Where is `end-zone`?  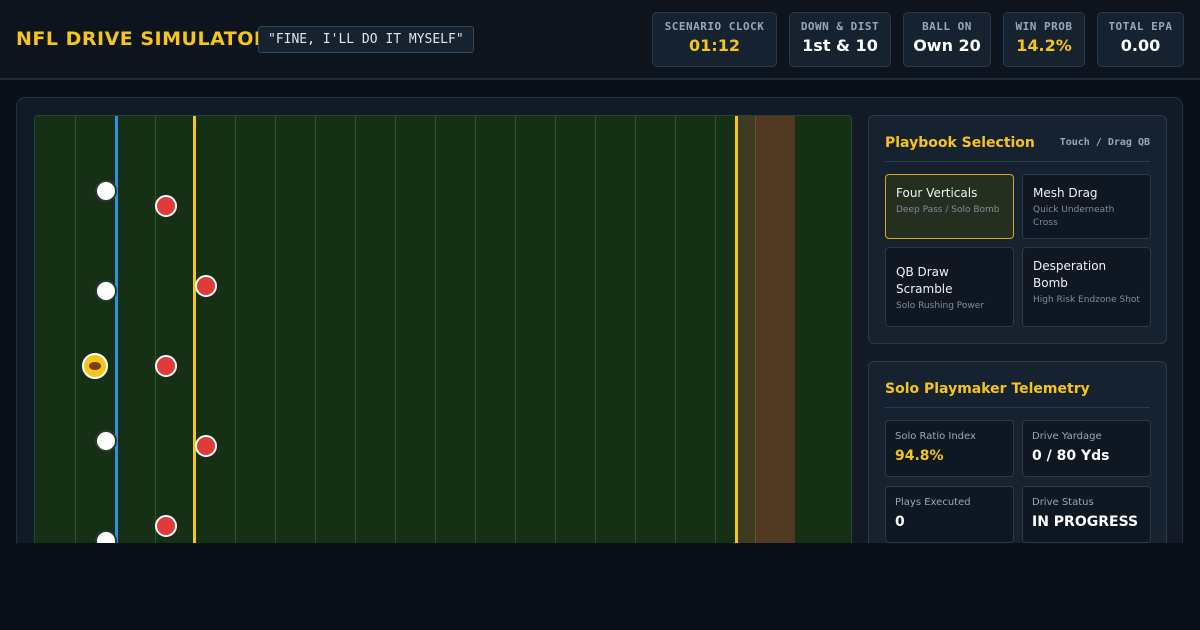
end-zone is located at coordinates (775, 335).